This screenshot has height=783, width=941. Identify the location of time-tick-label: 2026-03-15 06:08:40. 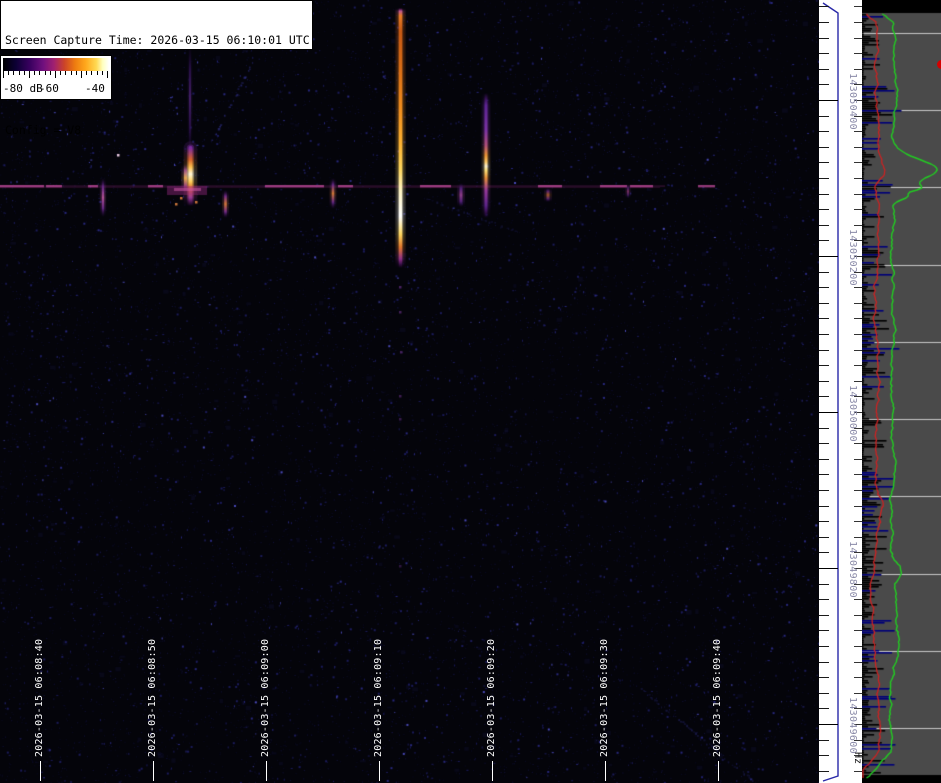
(39, 697).